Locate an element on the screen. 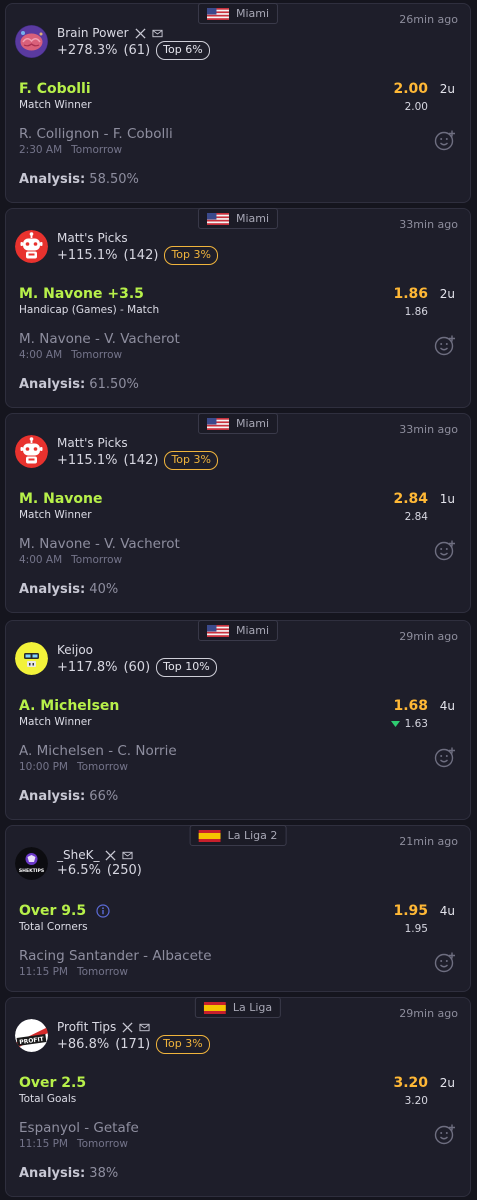 This screenshot has height=1200, width=477. tipster-pick-count: (142) is located at coordinates (141, 460).